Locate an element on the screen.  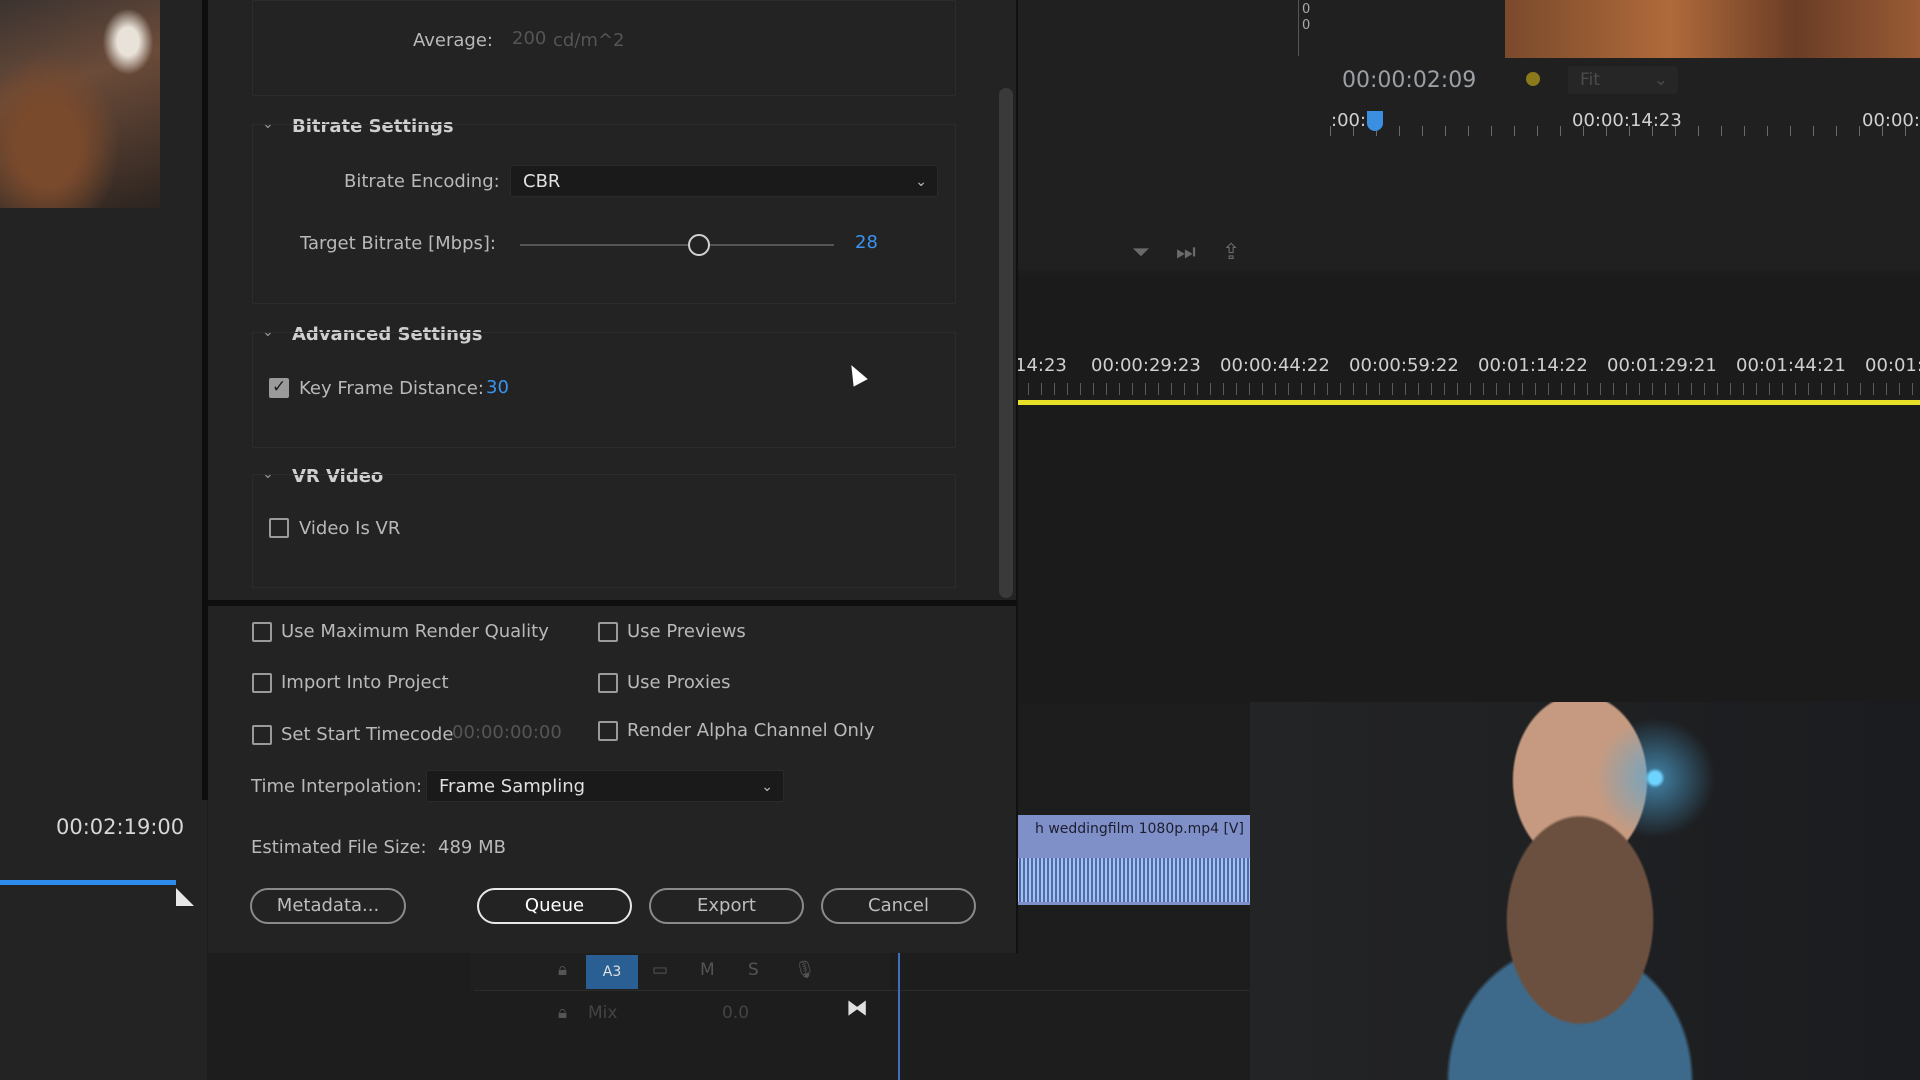
mix-value: 0.0 is located at coordinates (735, 1013).